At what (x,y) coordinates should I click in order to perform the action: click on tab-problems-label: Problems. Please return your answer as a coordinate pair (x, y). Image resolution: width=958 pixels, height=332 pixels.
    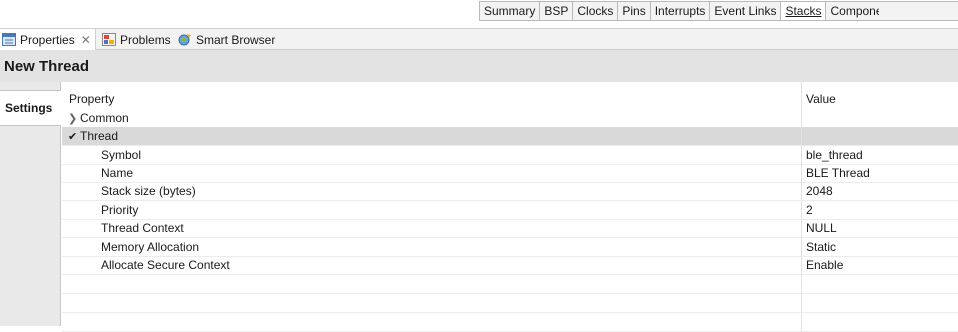
    Looking at the image, I should click on (145, 39).